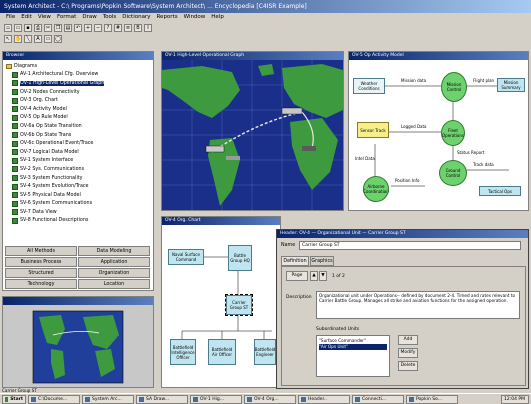 Image resolution: width=531 pixels, height=404 pixels. What do you see at coordinates (314, 276) in the screenshot?
I see `page-up-icon: ▲` at bounding box center [314, 276].